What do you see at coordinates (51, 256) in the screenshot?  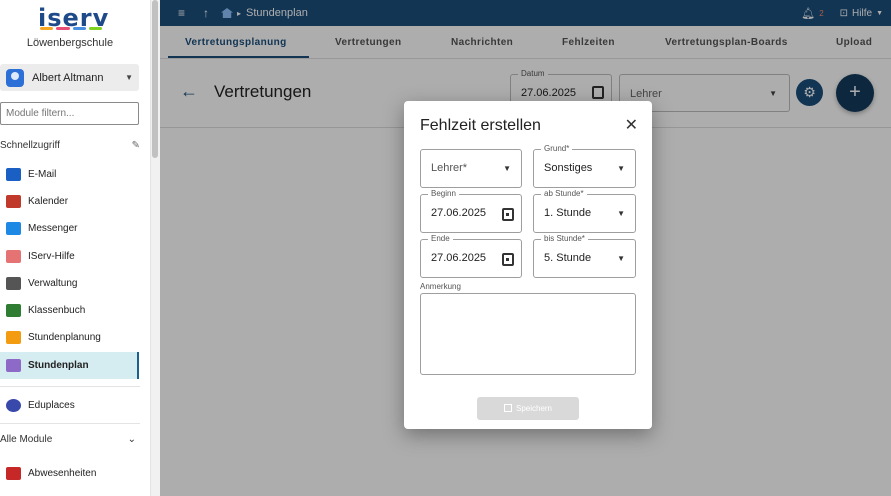 I see `sidebar-item-label: IServ-Hilfe` at bounding box center [51, 256].